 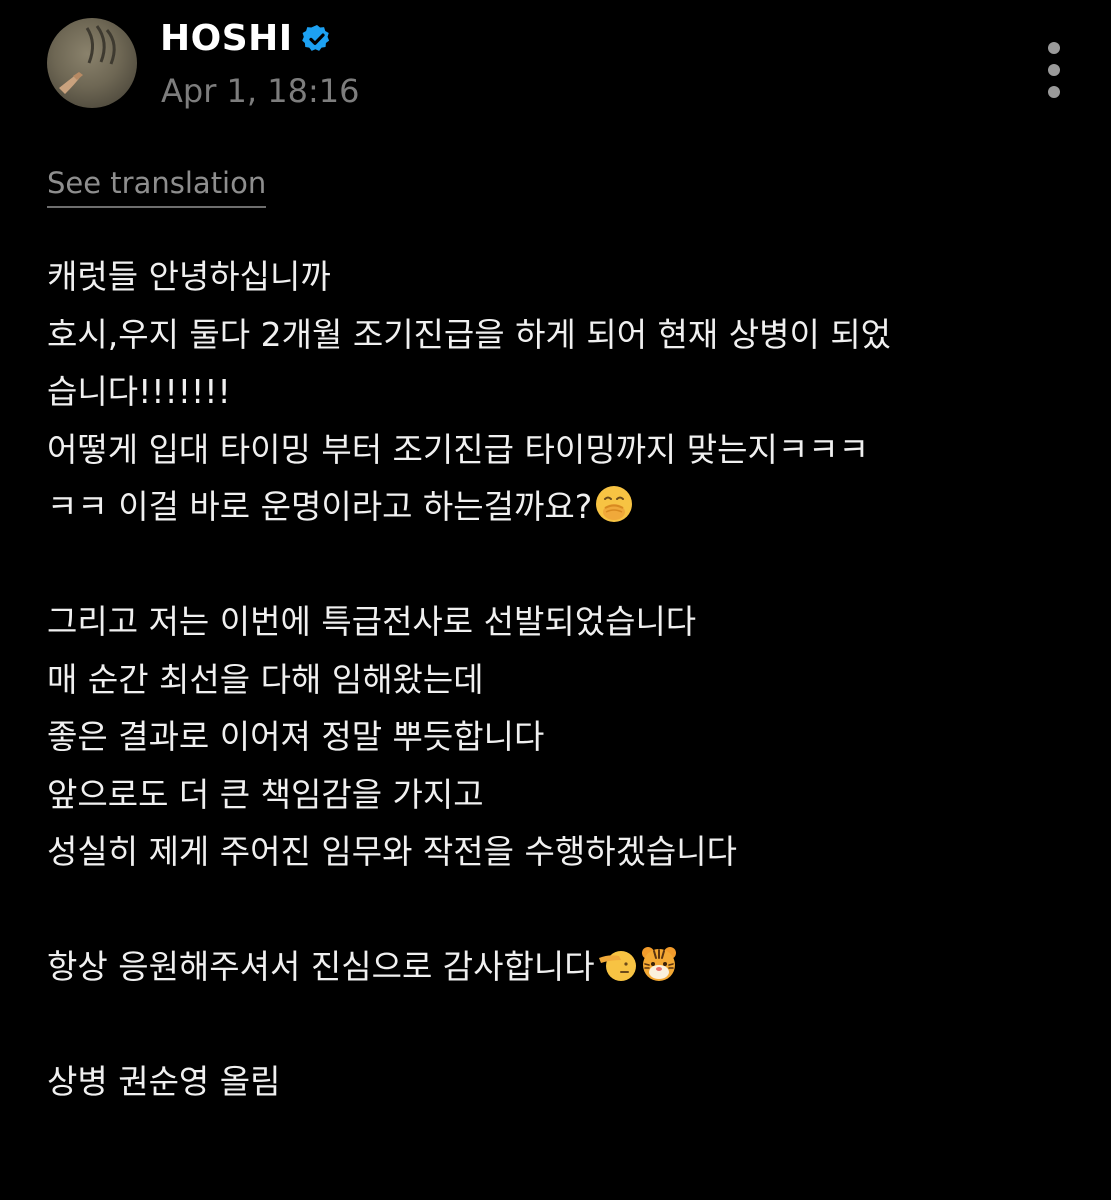 I want to click on avatar-photo-icon, so click(x=87, y=59).